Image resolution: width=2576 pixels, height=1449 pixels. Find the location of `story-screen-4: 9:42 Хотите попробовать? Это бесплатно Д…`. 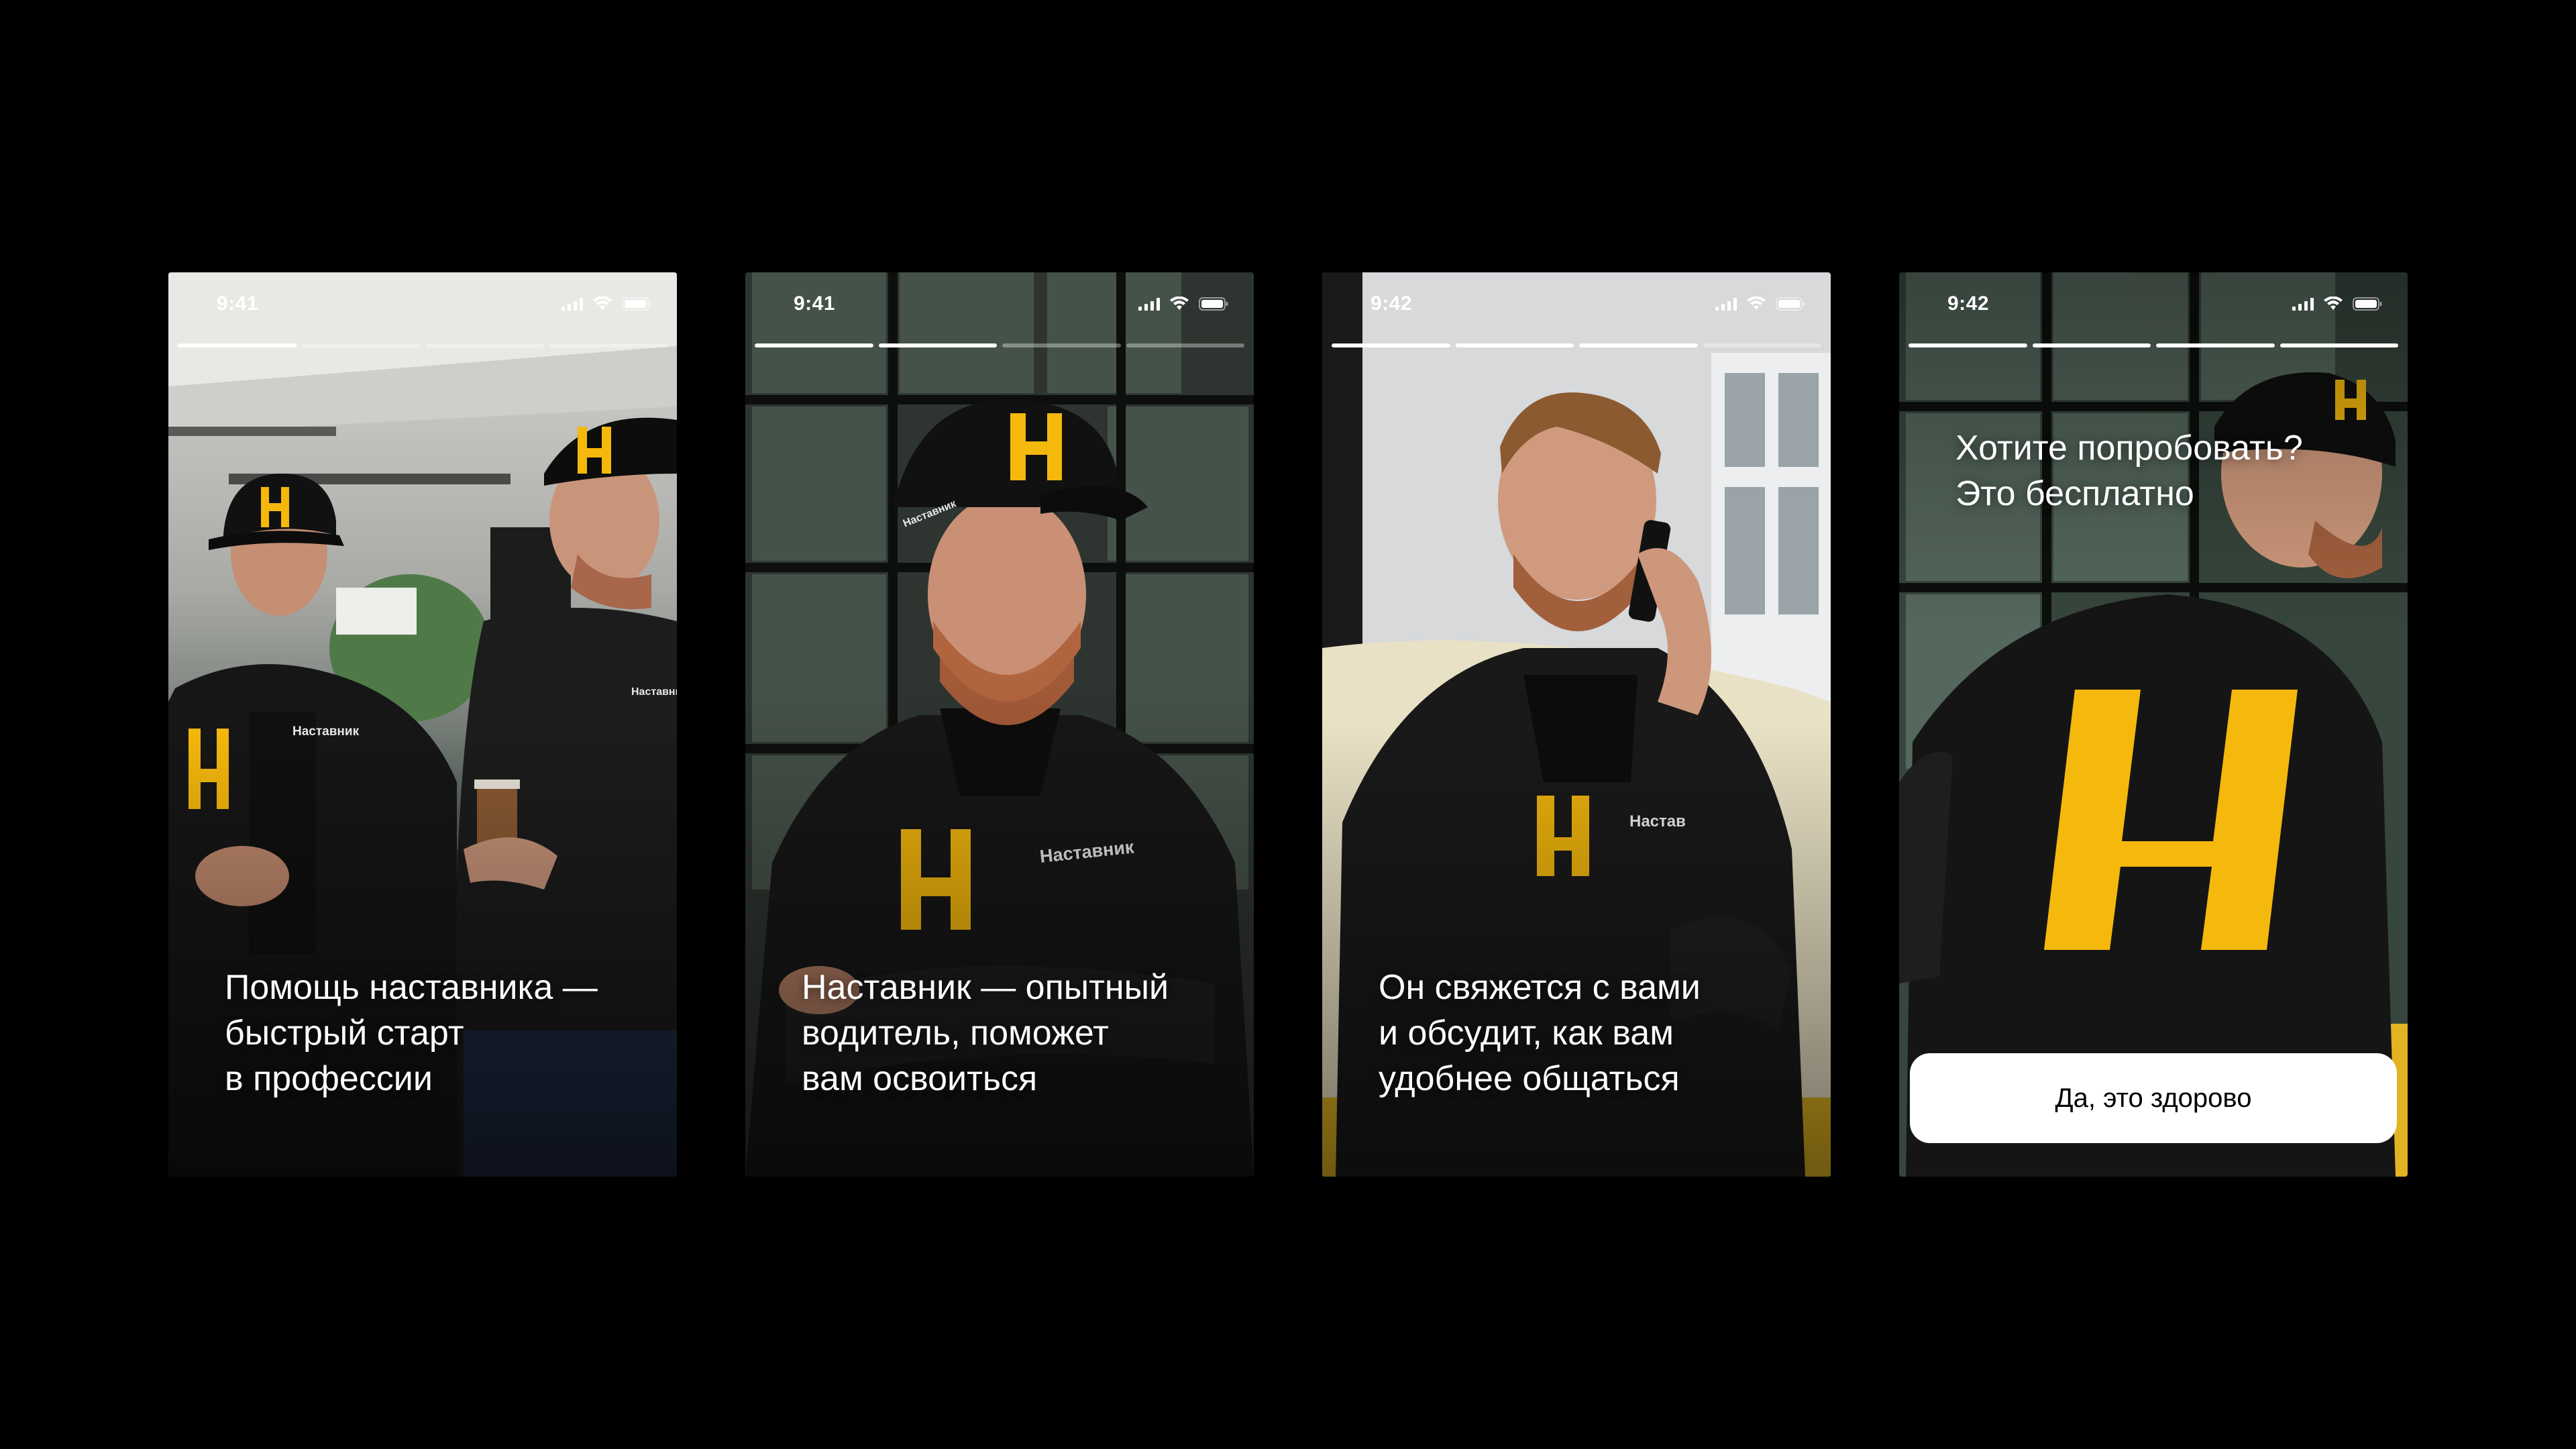

story-screen-4: 9:42 Хотите попробовать? Это бесплатно Д… is located at coordinates (2153, 724).